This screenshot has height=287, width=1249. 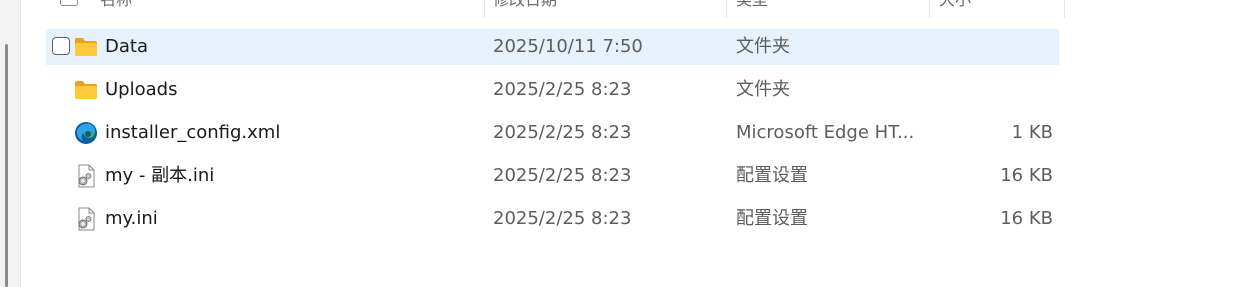 What do you see at coordinates (126, 47) in the screenshot?
I see `file-name: Data` at bounding box center [126, 47].